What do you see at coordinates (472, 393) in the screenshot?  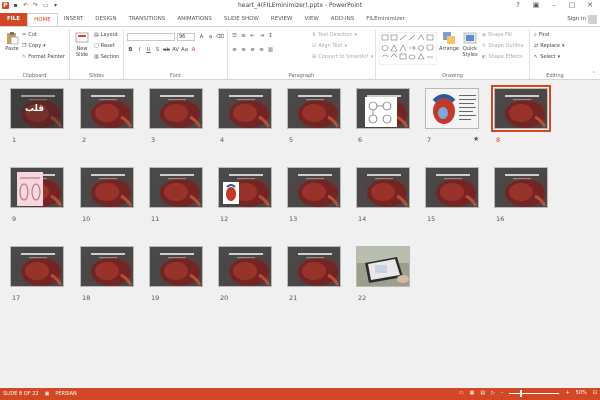 I see `slide-sorter-view-icon: ▦` at bounding box center [472, 393].